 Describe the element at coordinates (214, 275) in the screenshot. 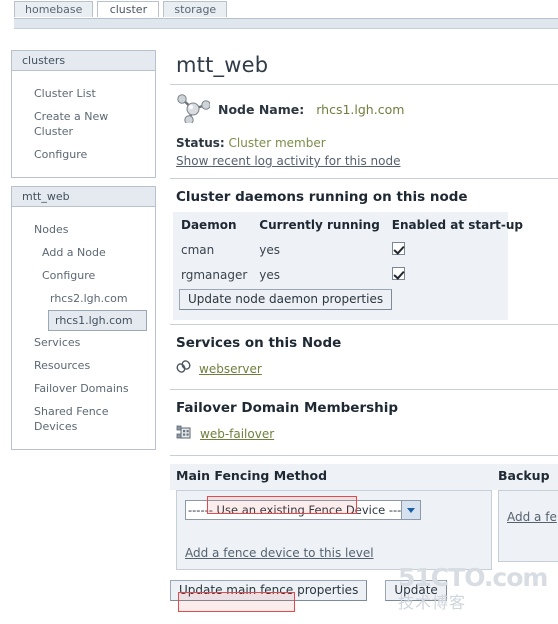

I see `daemon-name-rgmanager: rgmanager` at that location.